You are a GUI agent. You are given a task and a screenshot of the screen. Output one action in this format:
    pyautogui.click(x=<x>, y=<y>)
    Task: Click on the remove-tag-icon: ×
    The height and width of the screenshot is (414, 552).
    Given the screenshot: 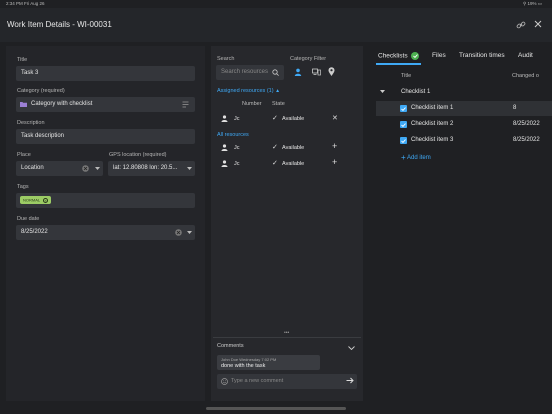 What is the action you would take?
    pyautogui.click(x=46, y=200)
    